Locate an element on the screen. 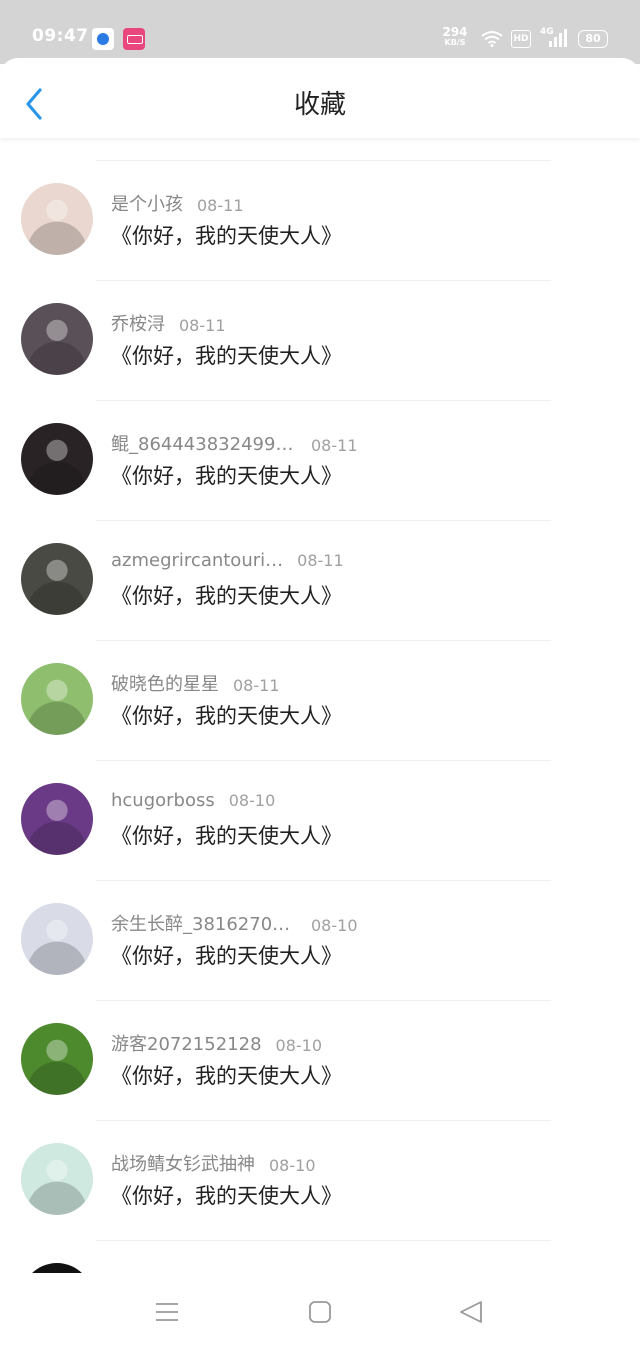 Image resolution: width=640 pixels, height=1351 pixels. network-speed: 294 KB/S is located at coordinates (455, 36).